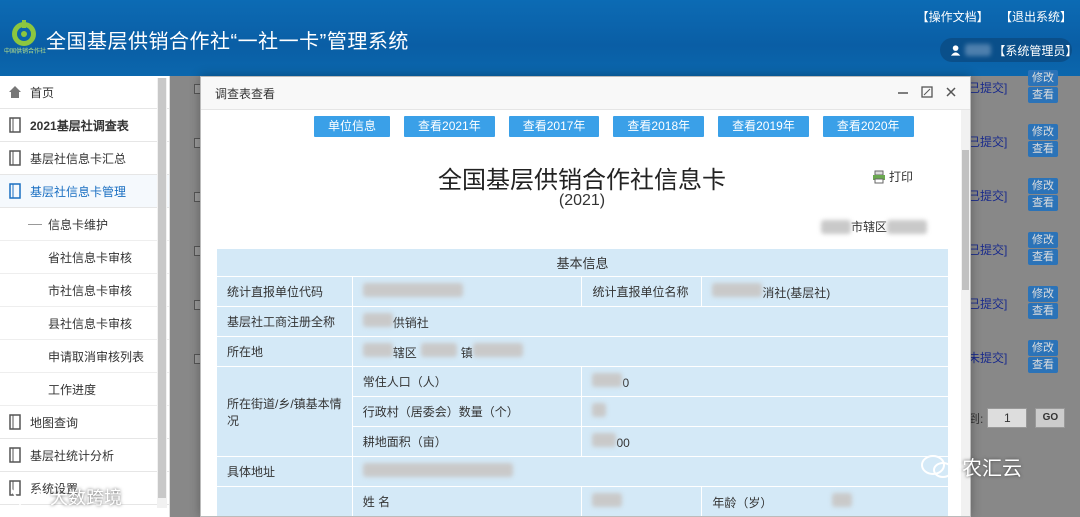  I want to click on sidebar-item-stats: 基层社统计分析, so click(84, 455).